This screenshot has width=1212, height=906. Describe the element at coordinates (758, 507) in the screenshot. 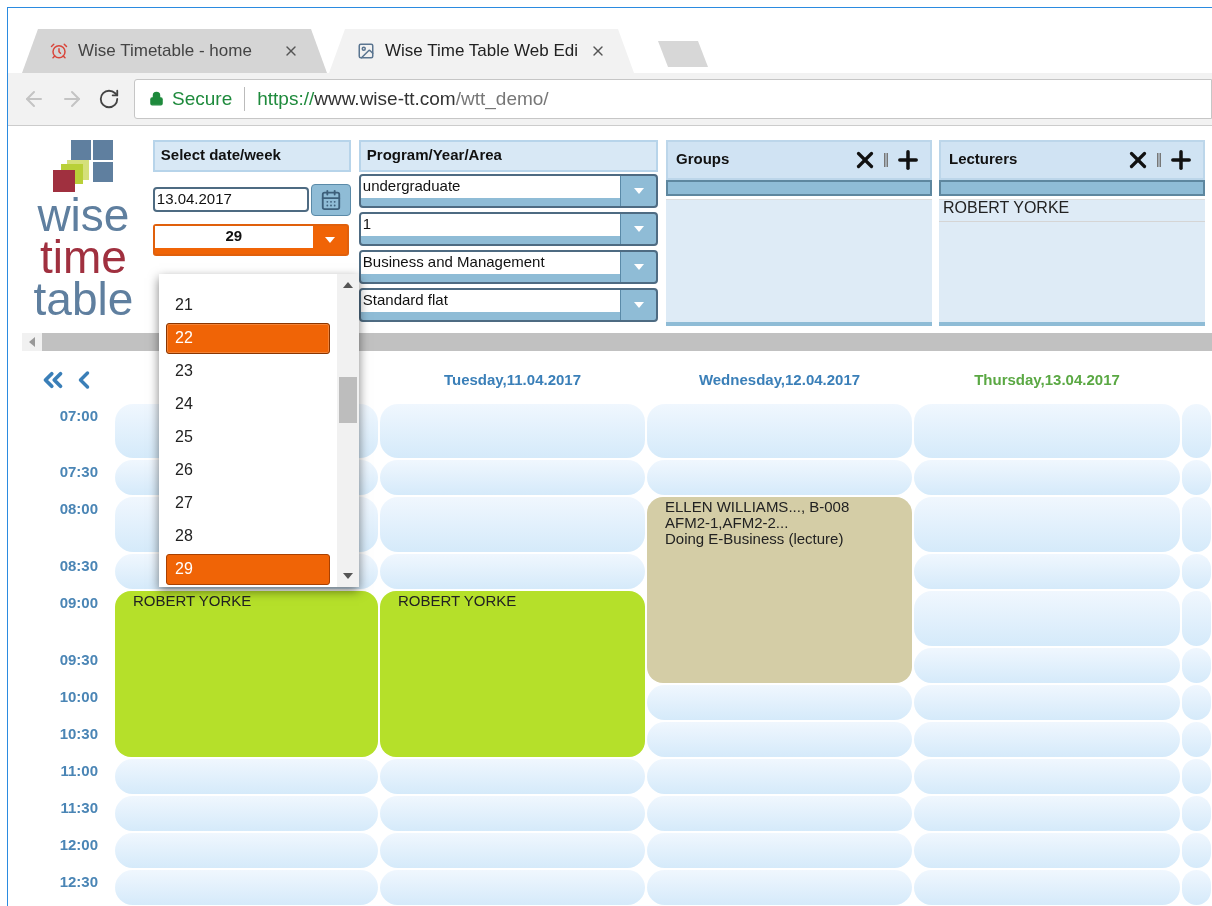

I see `lesson-text: ELLEN WILLIAMS..., B-008` at that location.